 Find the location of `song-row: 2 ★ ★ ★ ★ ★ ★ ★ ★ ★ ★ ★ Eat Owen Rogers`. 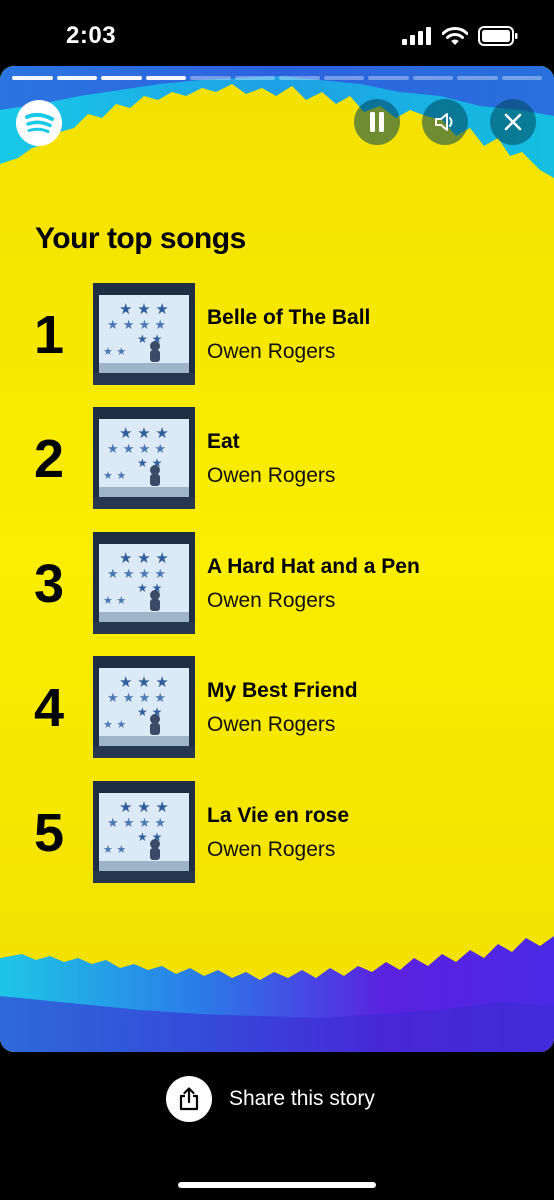

song-row: 2 ★ ★ ★ ★ ★ ★ ★ ★ ★ ★ ★ Eat Owen Rogers is located at coordinates (277, 459).